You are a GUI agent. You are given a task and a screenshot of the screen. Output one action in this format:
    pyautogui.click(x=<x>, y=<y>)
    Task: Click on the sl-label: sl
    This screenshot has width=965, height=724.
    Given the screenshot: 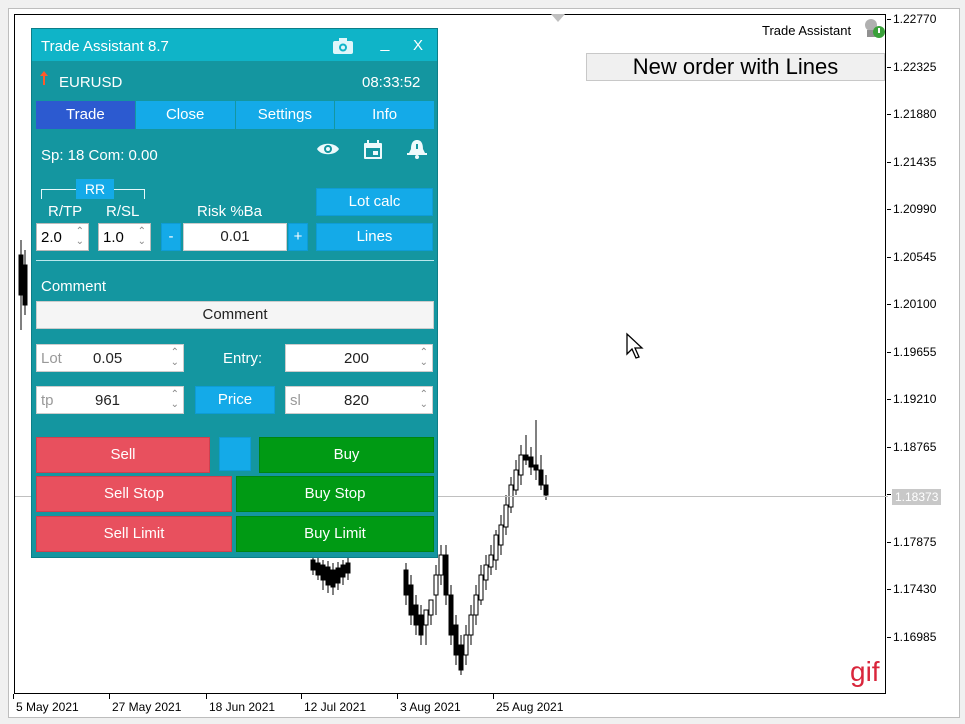 What is the action you would take?
    pyautogui.click(x=295, y=400)
    